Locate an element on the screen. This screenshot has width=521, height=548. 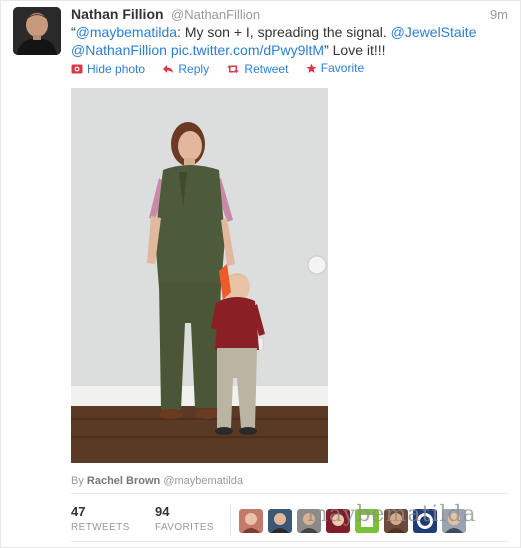
mention-jewelstaite: @JewelStaite is located at coordinates (434, 32).